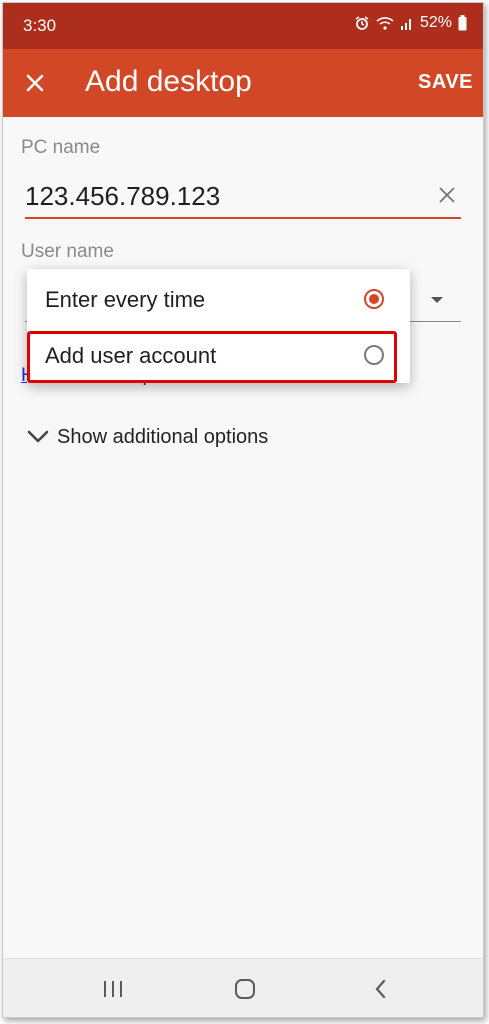 The height and width of the screenshot is (1024, 489). What do you see at coordinates (385, 23) in the screenshot?
I see `wifi-icon` at bounding box center [385, 23].